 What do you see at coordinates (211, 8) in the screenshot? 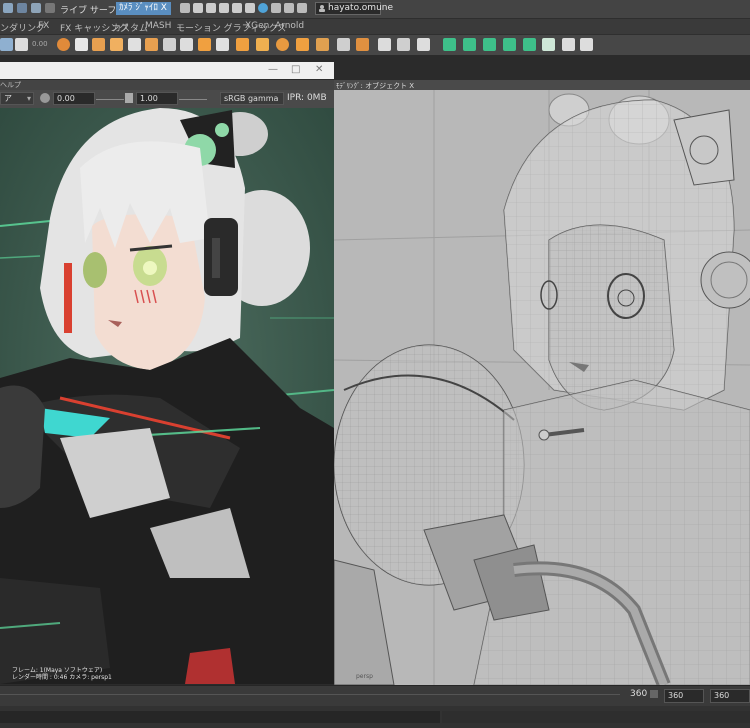
I see `render-sequence-icon` at bounding box center [211, 8].